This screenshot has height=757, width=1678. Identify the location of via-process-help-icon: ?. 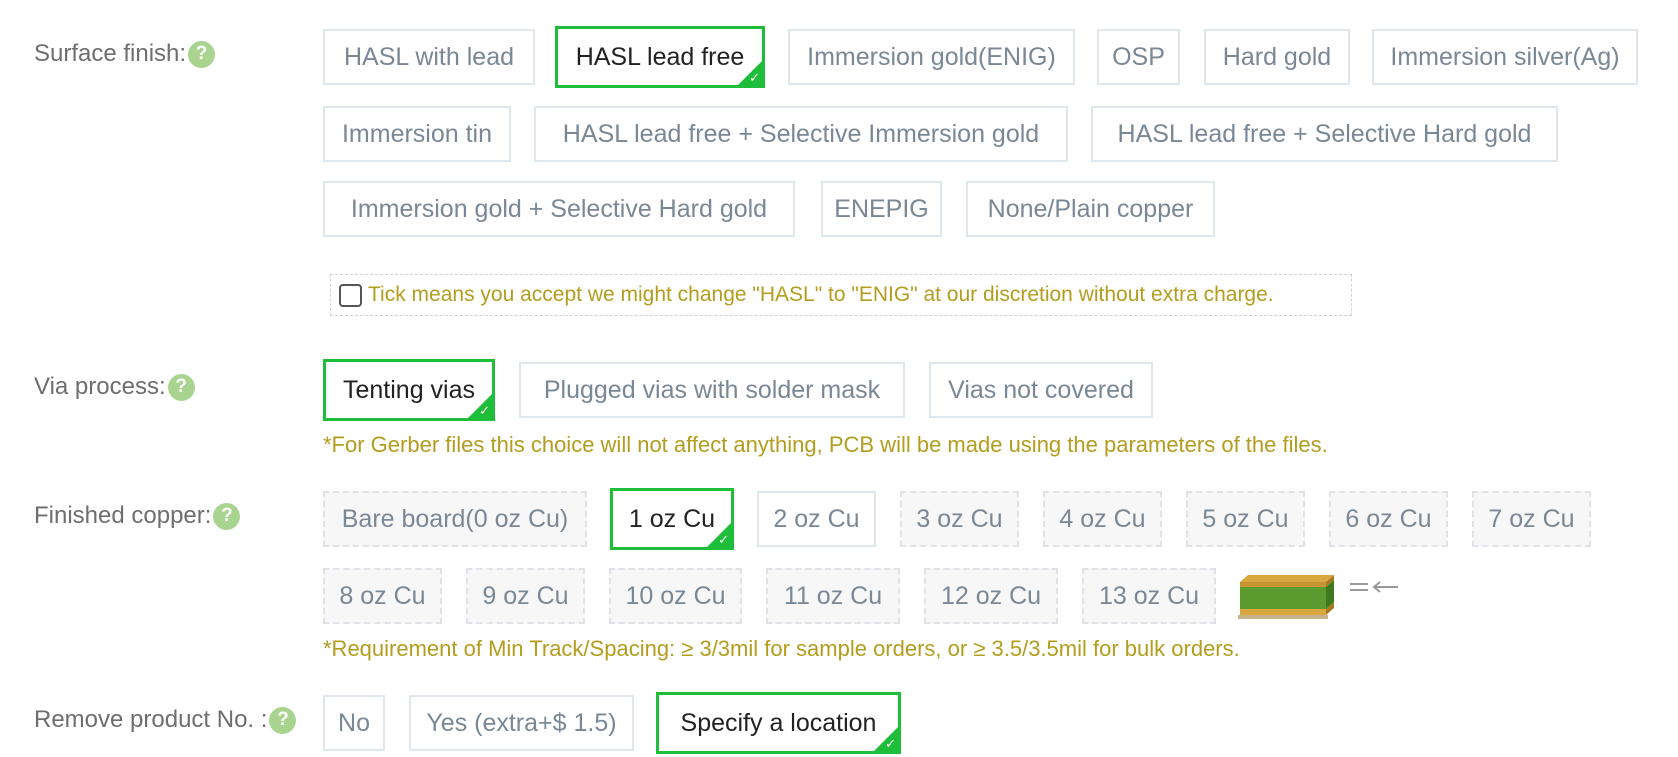
(181, 387).